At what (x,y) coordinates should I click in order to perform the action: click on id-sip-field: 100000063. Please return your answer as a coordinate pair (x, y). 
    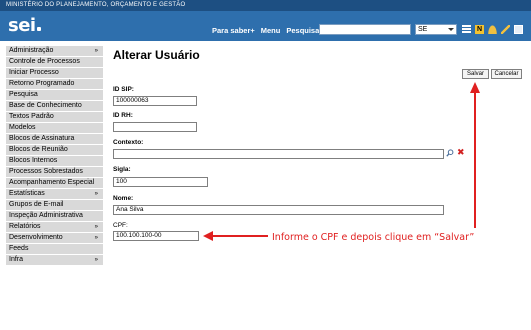
    Looking at the image, I should click on (155, 101).